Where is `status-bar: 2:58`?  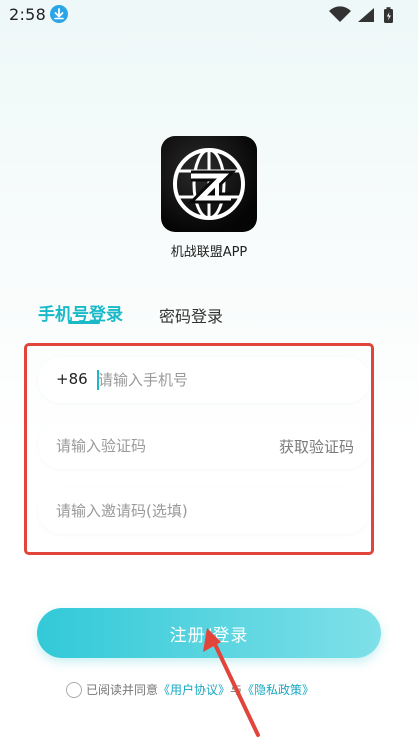
status-bar: 2:58 is located at coordinates (209, 15).